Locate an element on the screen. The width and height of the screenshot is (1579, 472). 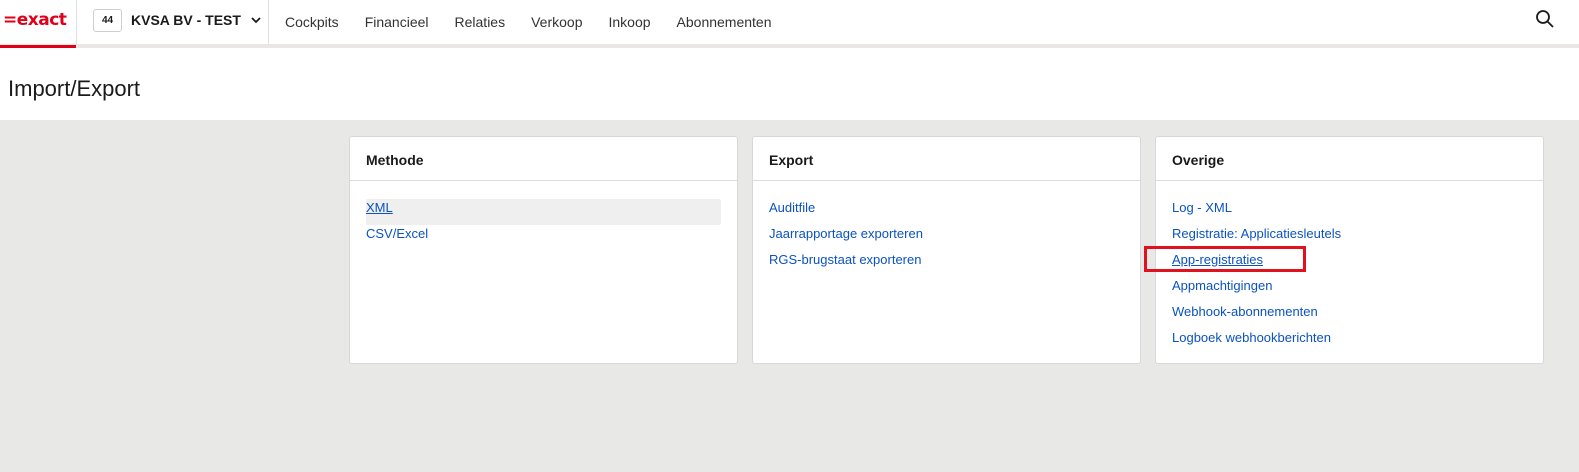
page-title: Import/Export is located at coordinates (74, 88).